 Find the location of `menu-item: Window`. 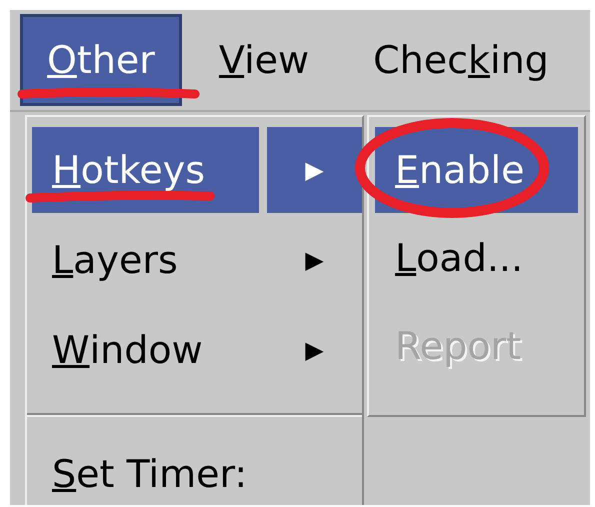

menu-item: Window is located at coordinates (145, 350).